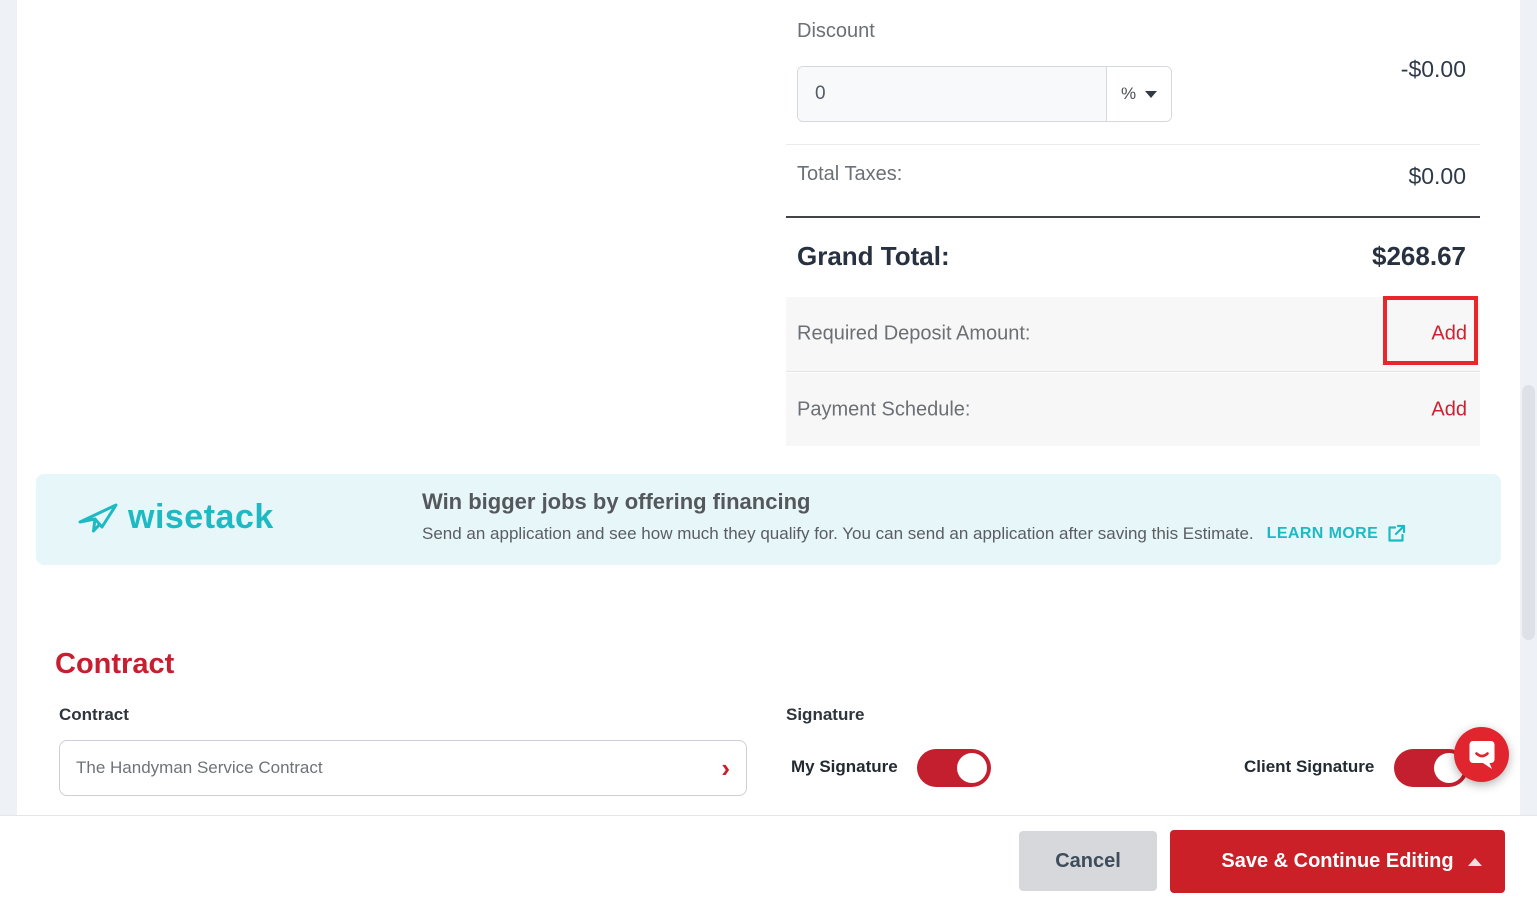 The width and height of the screenshot is (1537, 902). Describe the element at coordinates (199, 767) in the screenshot. I see `contract-selected-value: The Handyman Service Contract` at that location.